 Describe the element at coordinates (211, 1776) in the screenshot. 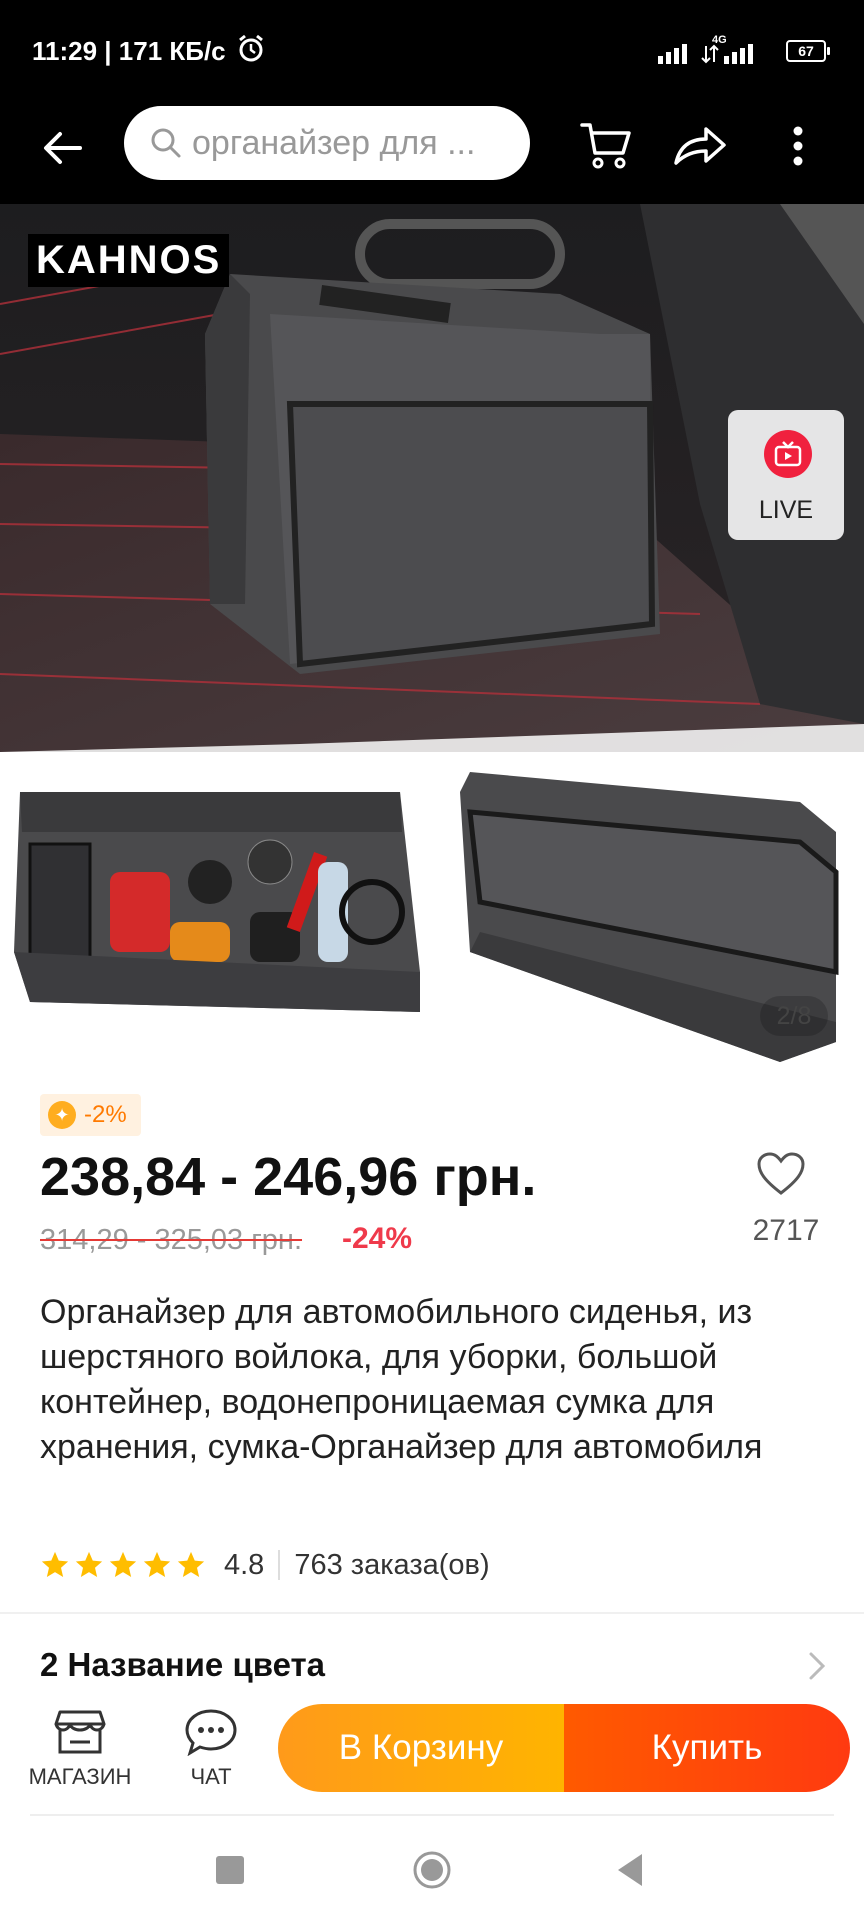

I see `chat-label: ЧАТ` at that location.